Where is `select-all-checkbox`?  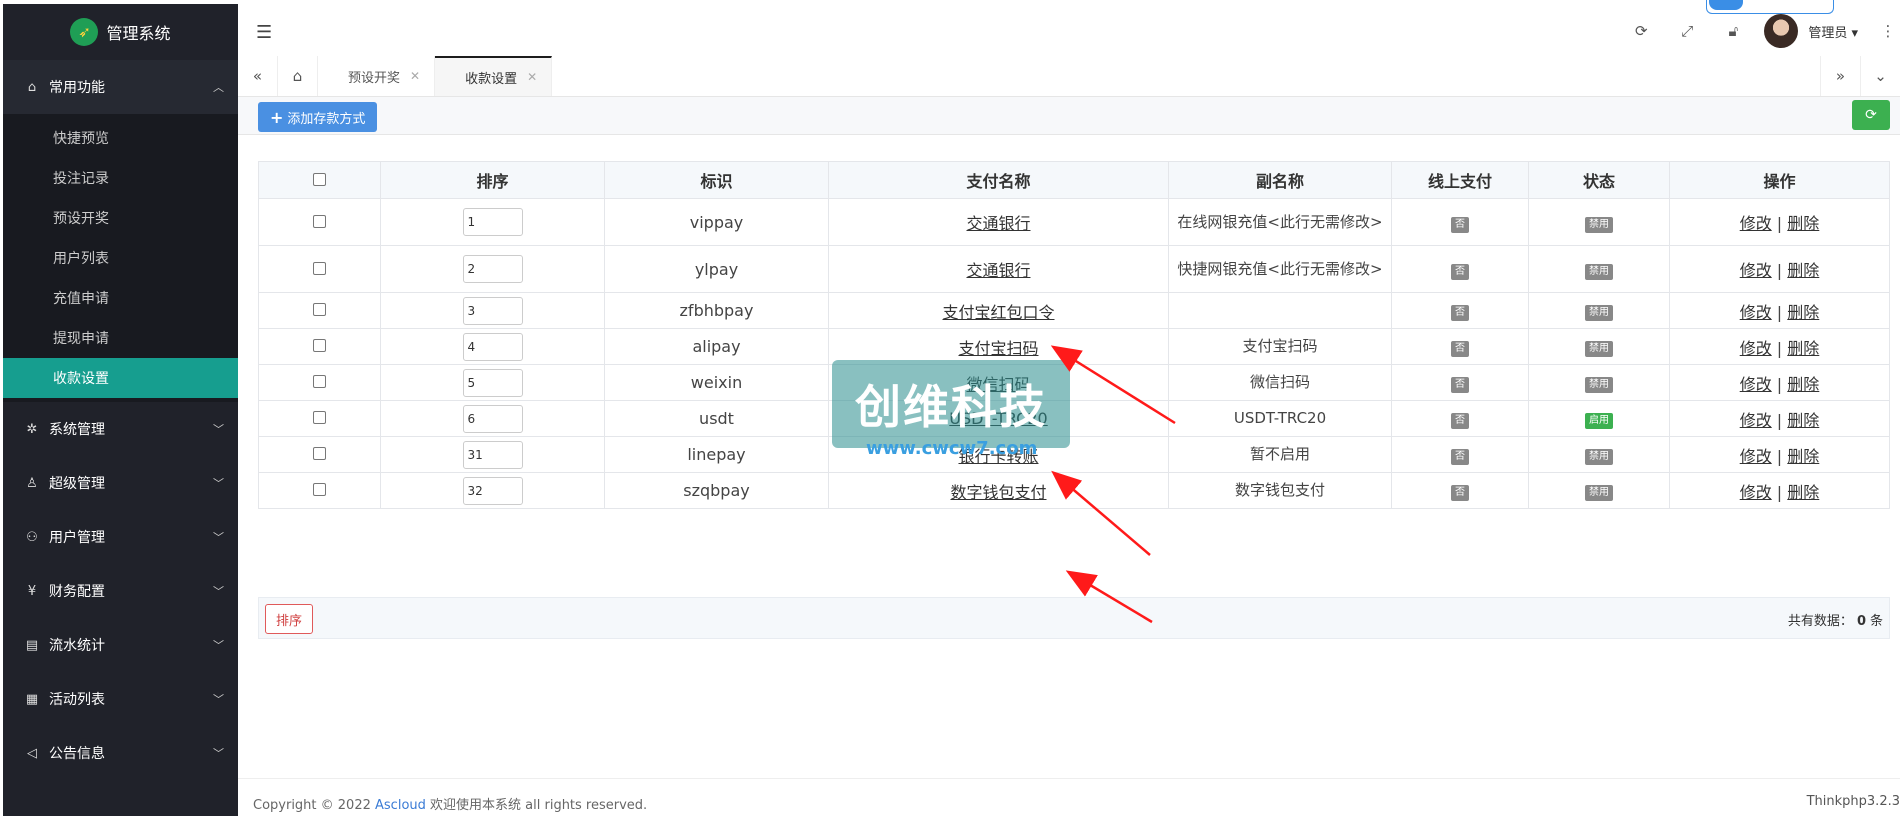
select-all-checkbox is located at coordinates (319, 179).